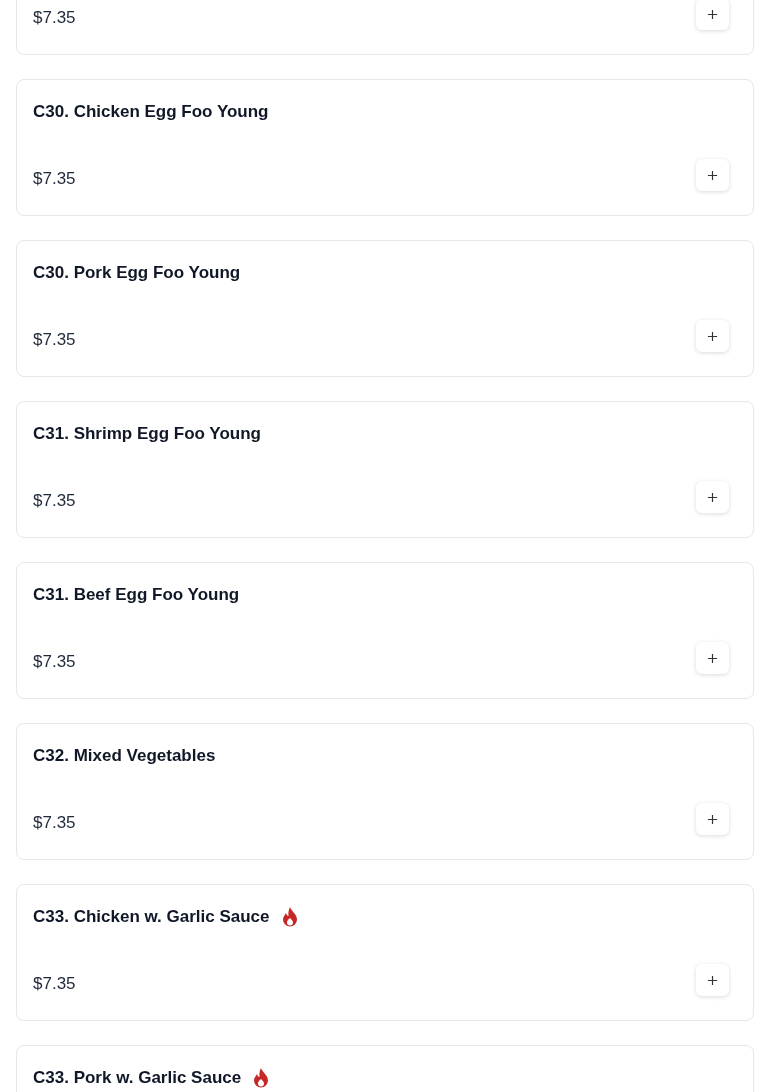  What do you see at coordinates (151, 917) in the screenshot?
I see `item-name: C33. Chicken w. Garlic Sauce` at bounding box center [151, 917].